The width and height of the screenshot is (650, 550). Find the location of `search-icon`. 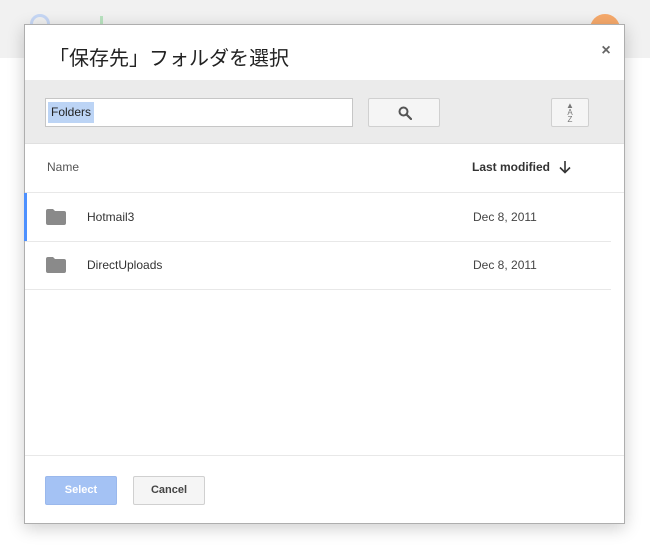

search-icon is located at coordinates (405, 113).